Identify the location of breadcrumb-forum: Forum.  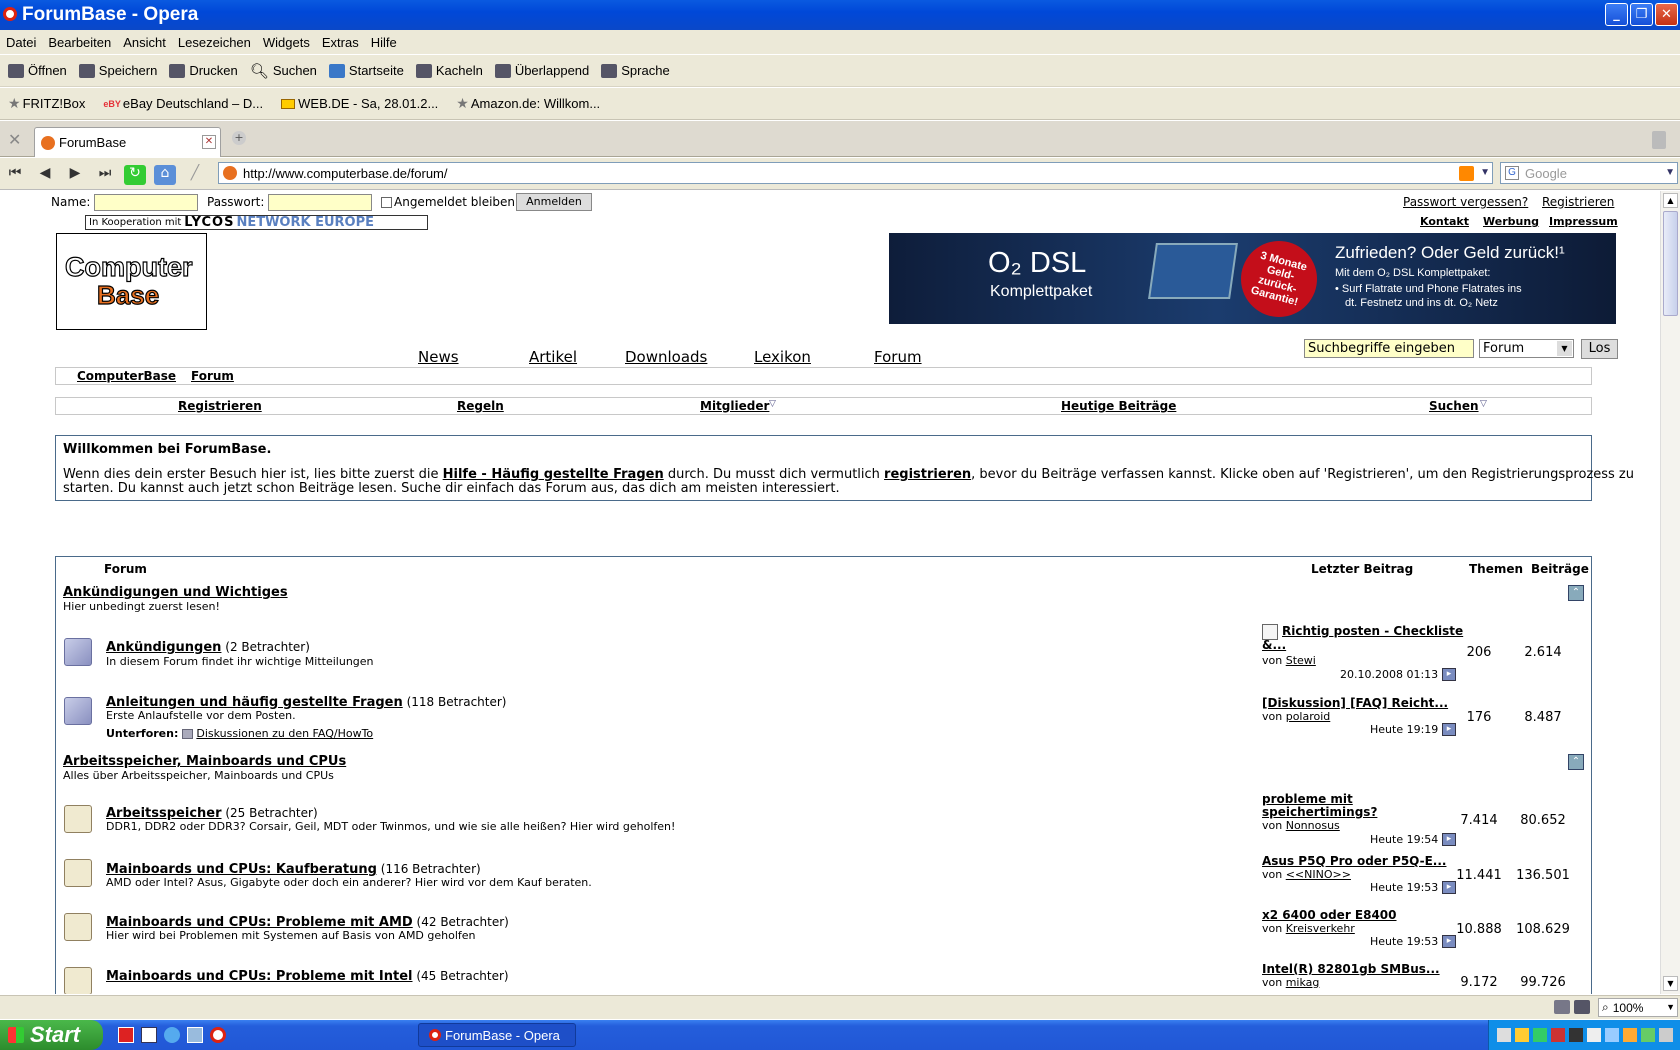
(212, 376).